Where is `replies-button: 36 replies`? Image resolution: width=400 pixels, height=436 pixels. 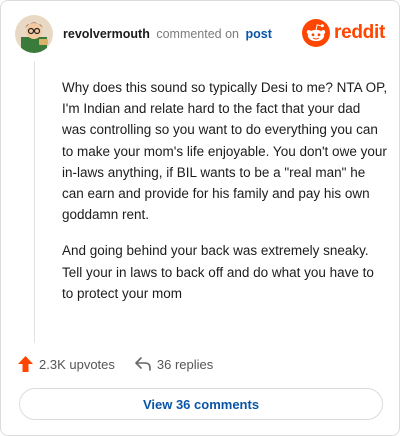
replies-button: 36 replies is located at coordinates (174, 364).